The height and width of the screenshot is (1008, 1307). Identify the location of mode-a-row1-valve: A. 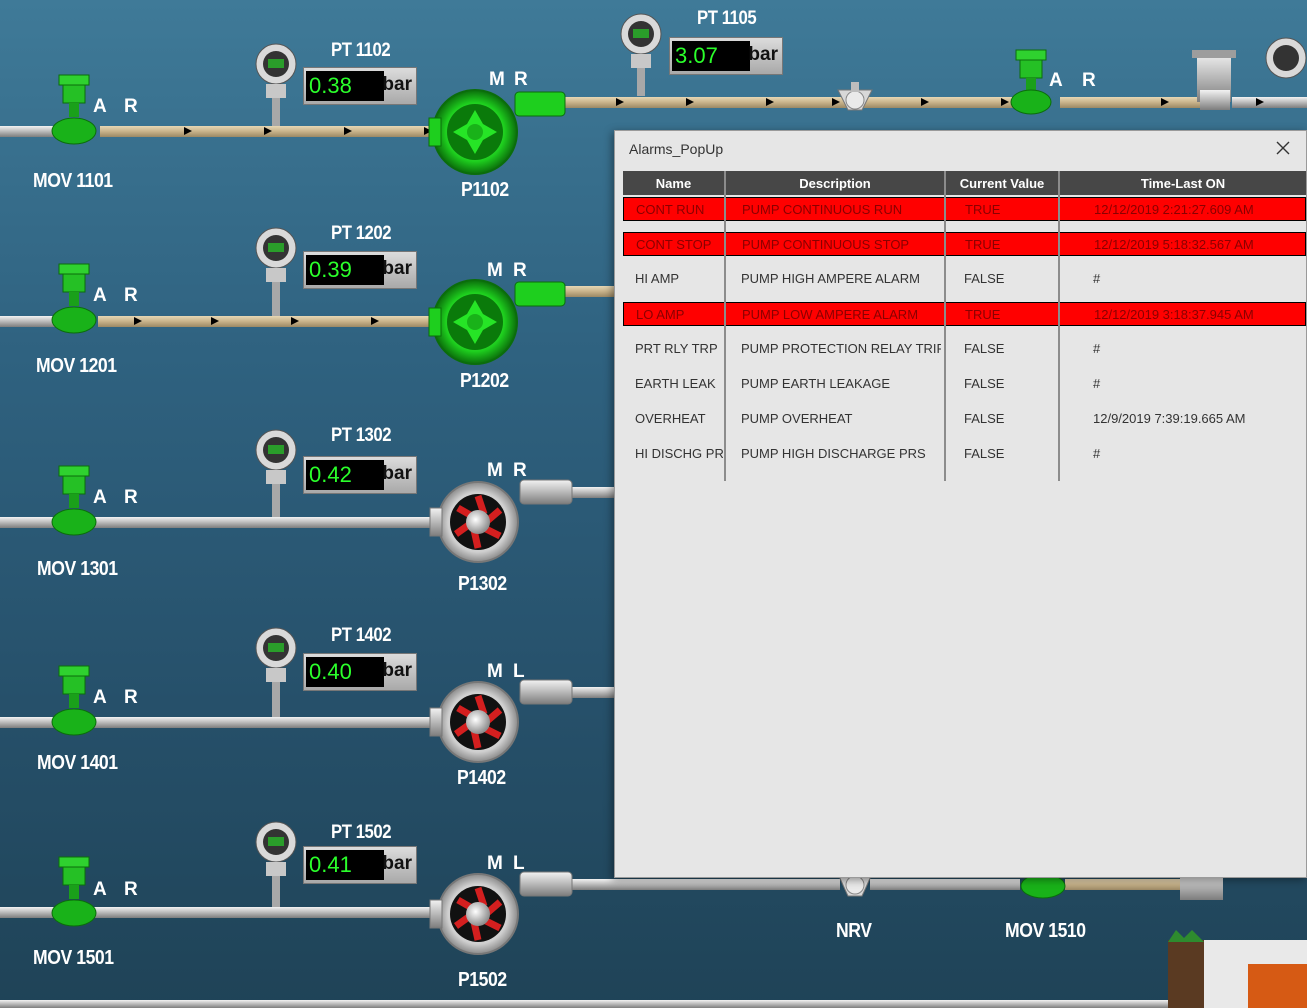
(1056, 80).